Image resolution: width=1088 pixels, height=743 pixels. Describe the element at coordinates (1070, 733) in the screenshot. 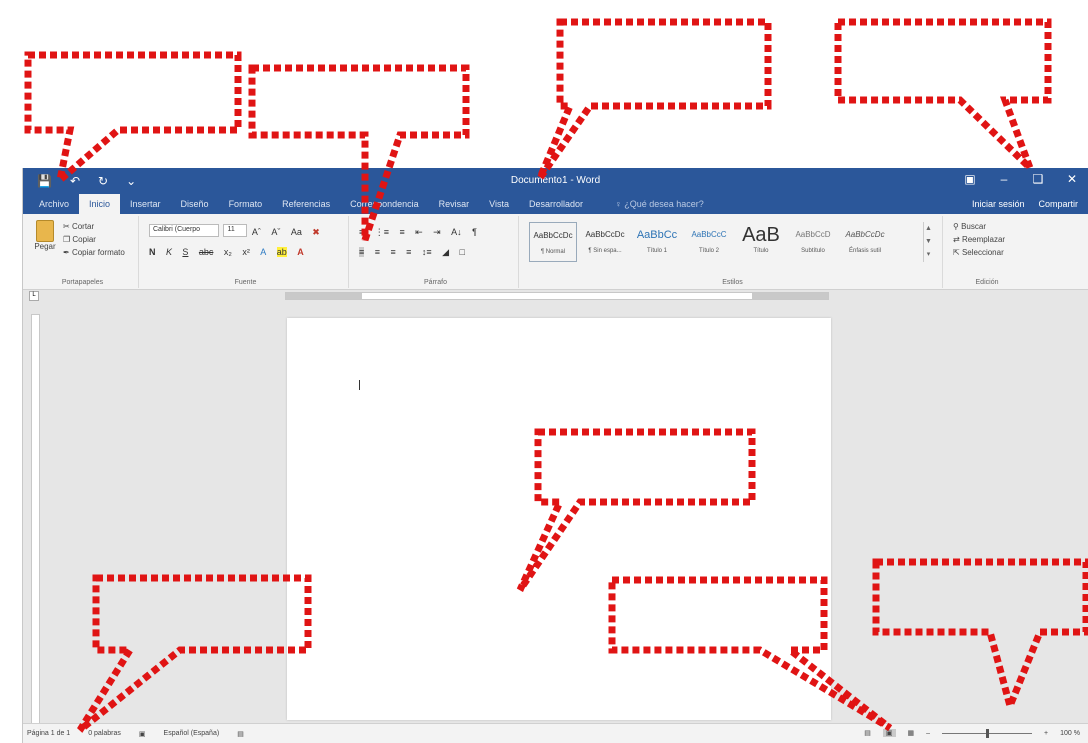

I see `zoom-level: 100 %` at that location.